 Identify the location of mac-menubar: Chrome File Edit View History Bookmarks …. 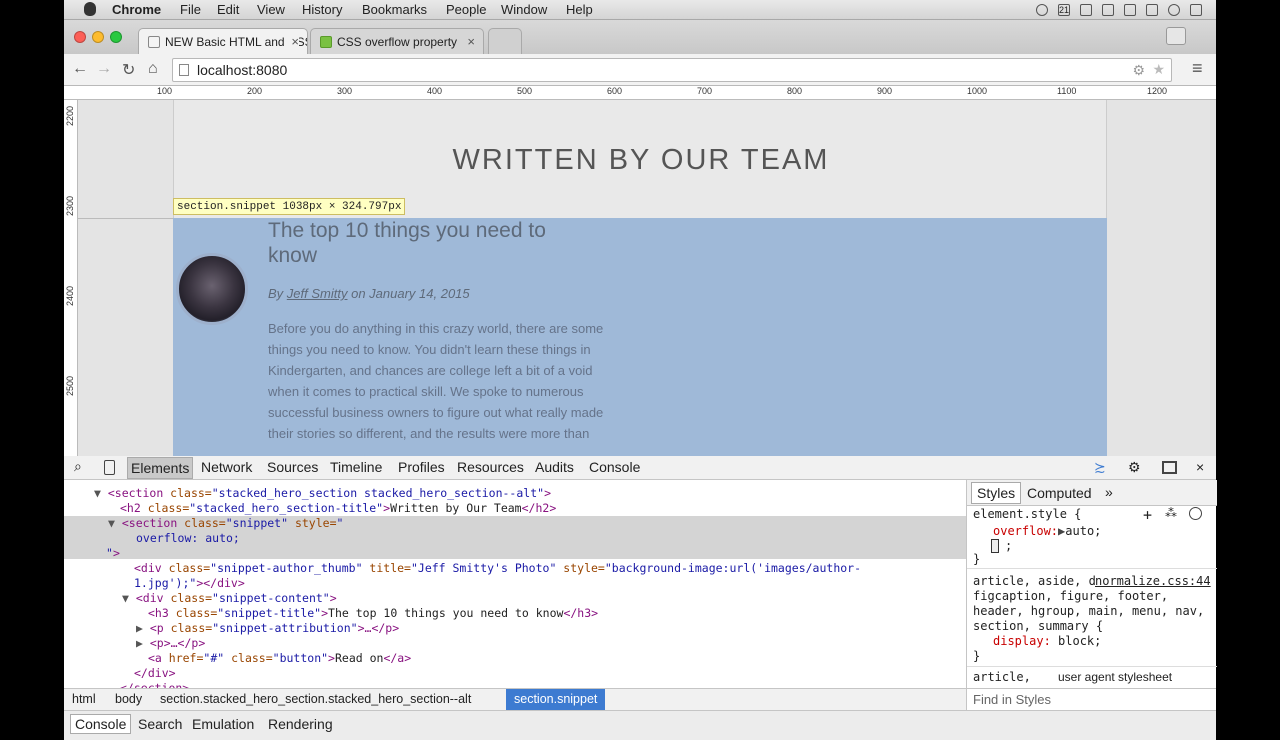
(640, 10).